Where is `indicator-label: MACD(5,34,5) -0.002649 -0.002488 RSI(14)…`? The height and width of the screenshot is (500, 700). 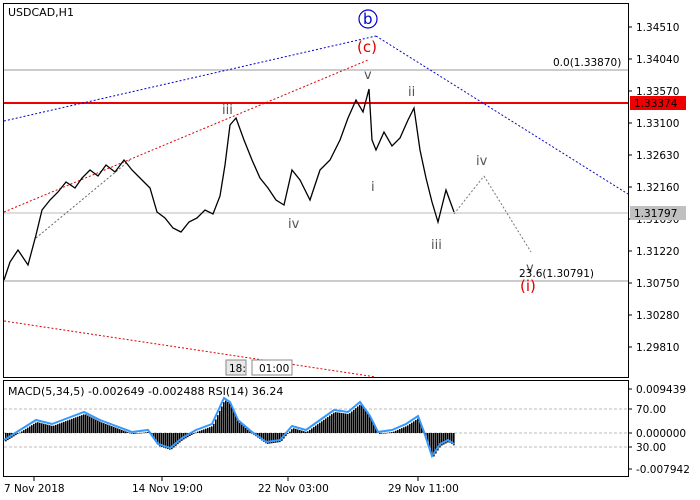
indicator-label: MACD(5,34,5) -0.002649 -0.002488 RSI(14)… is located at coordinates (145, 391).